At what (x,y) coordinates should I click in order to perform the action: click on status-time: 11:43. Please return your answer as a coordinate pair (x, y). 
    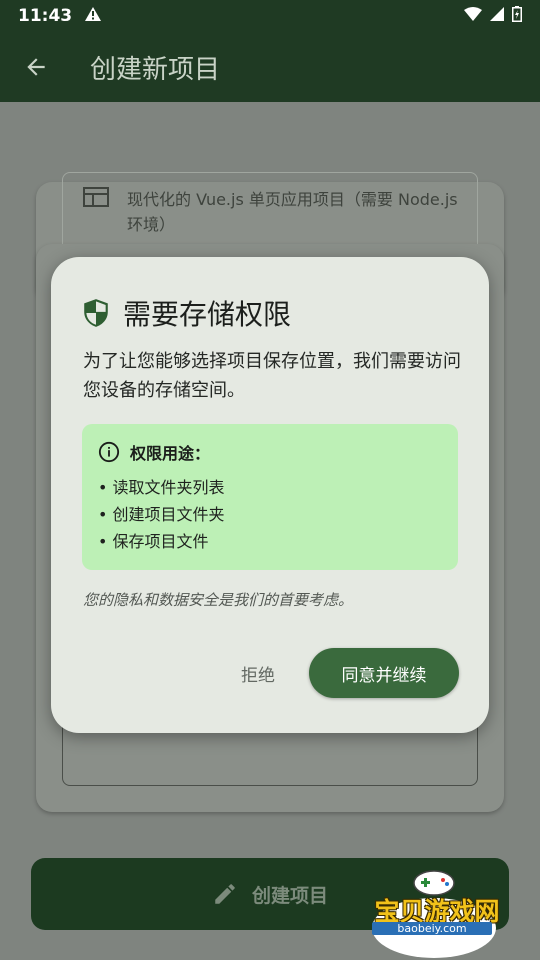
    Looking at the image, I should click on (45, 16).